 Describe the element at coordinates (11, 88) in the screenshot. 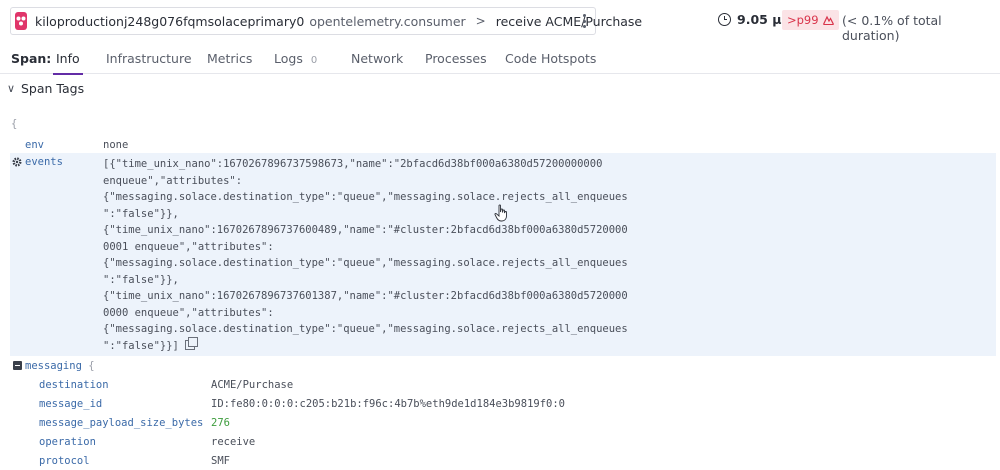

I see `chevron-down-icon: ∨` at that location.